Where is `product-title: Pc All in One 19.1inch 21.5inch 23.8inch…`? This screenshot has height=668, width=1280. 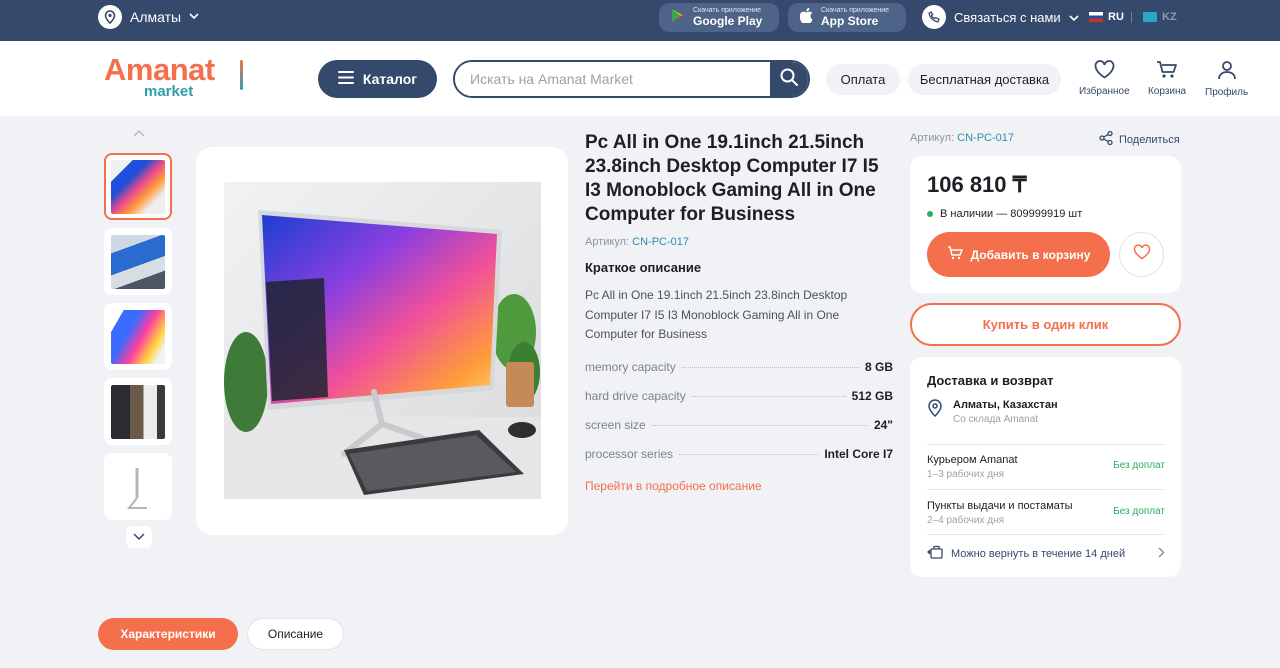
product-title: Pc All in One 19.1inch 21.5inch 23.8inch… is located at coordinates (732, 178).